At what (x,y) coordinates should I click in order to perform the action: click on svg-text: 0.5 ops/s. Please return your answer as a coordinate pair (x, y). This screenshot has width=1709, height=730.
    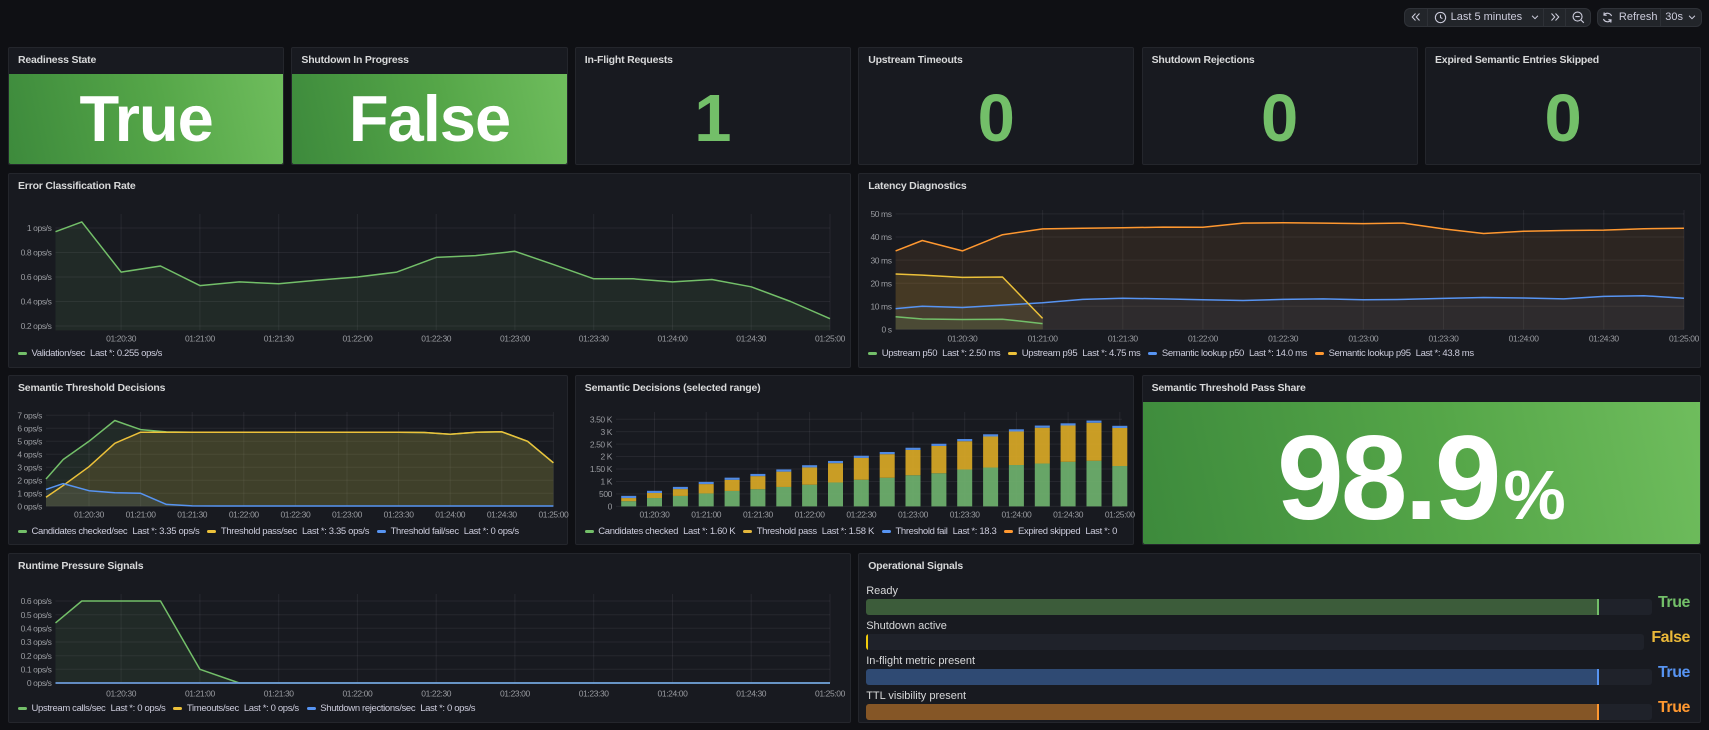
    Looking at the image, I should click on (36, 615).